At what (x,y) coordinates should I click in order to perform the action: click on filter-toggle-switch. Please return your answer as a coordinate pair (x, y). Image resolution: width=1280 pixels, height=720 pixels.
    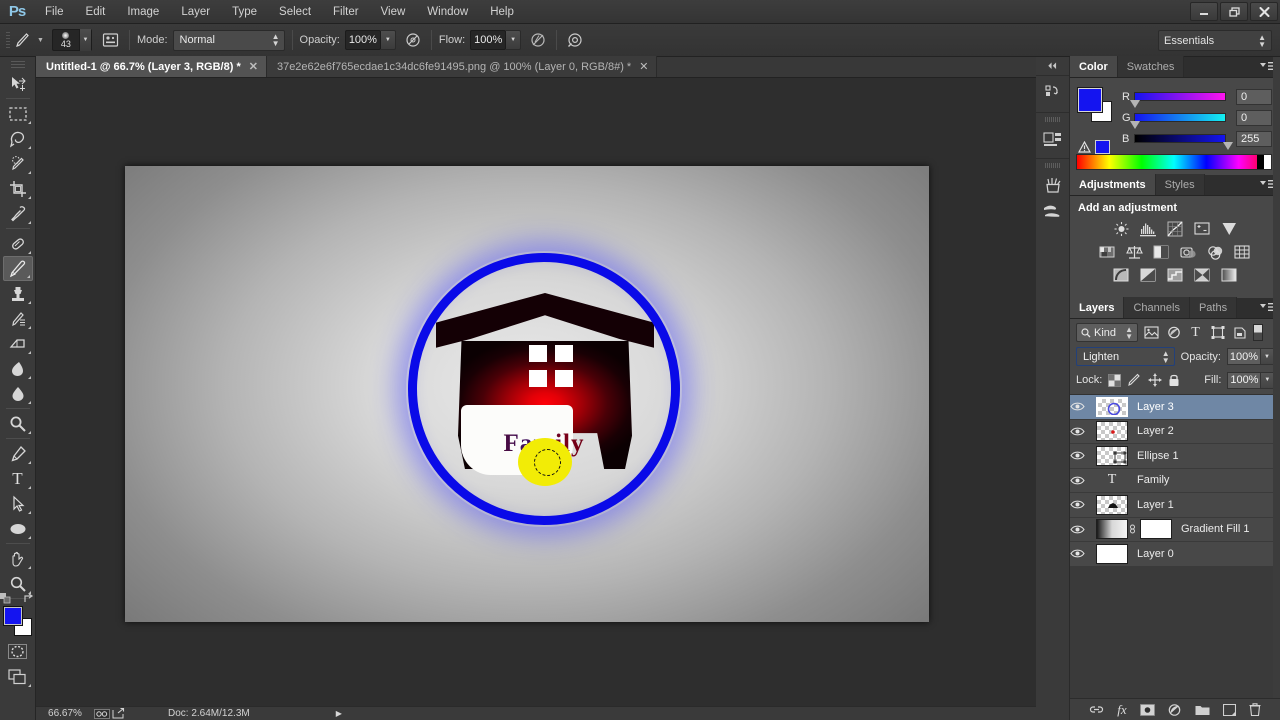
    Looking at the image, I should click on (1258, 332).